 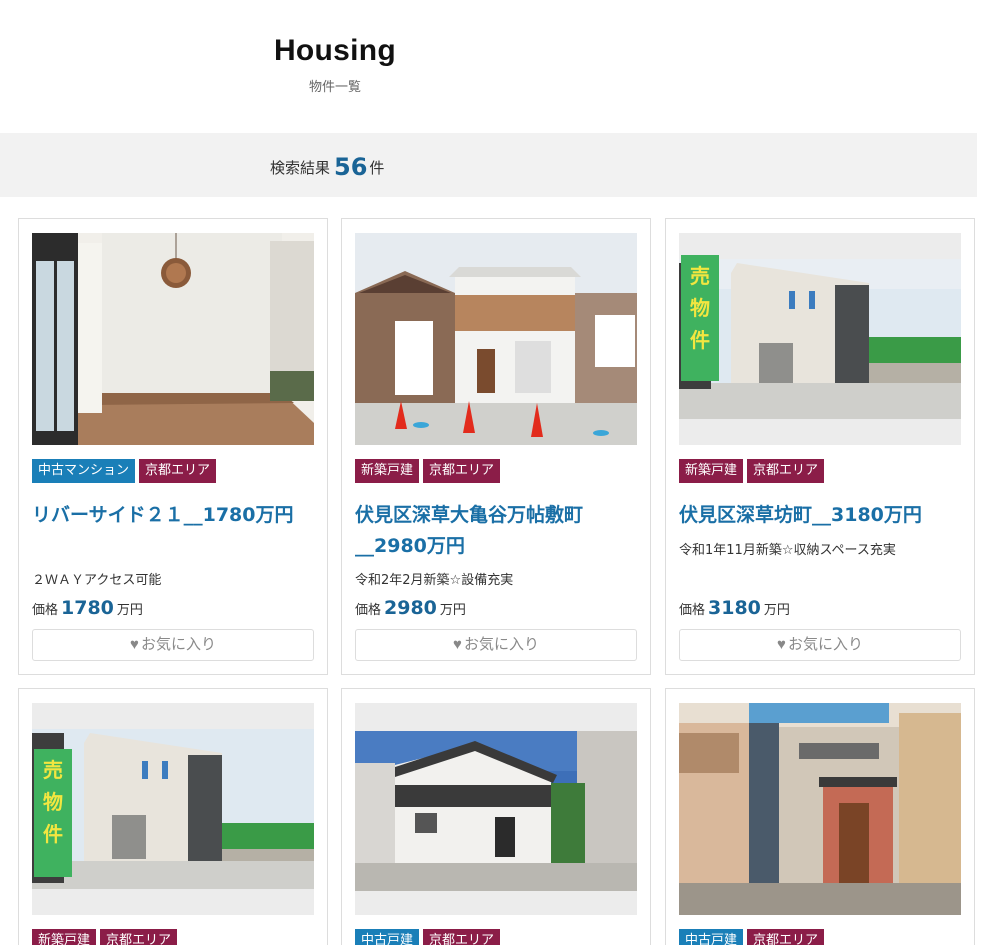 I want to click on listing-tags: 中古マンション 京都エリア, so click(x=126, y=471).